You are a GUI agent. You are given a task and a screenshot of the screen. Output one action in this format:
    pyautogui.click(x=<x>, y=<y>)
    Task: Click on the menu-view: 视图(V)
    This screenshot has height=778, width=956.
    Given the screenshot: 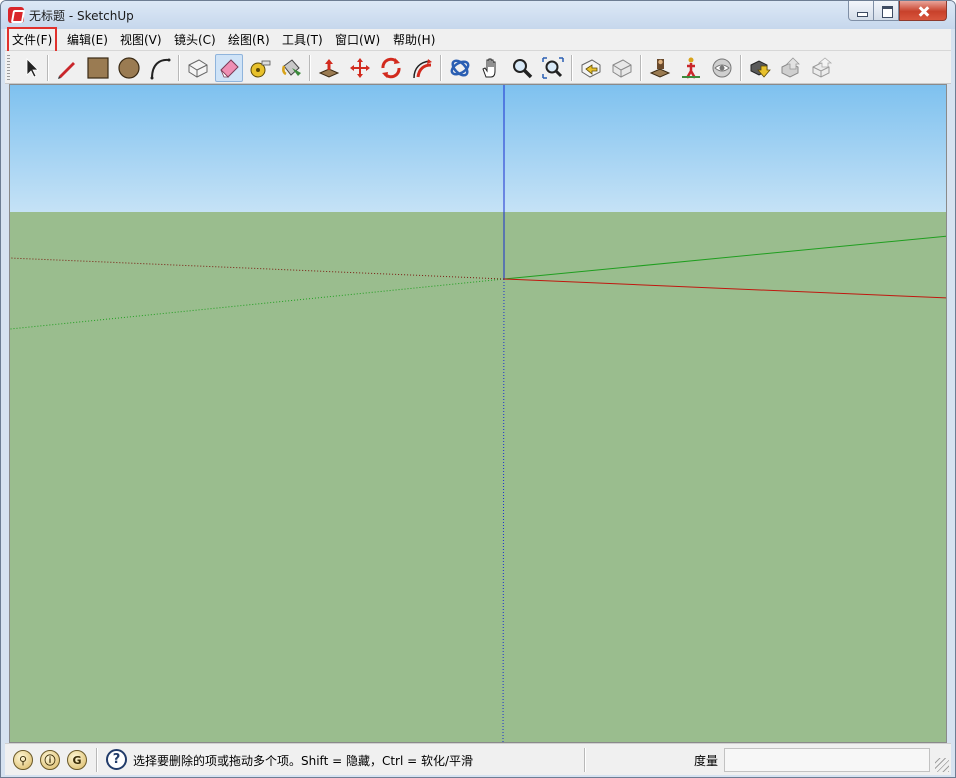 What is the action you would take?
    pyautogui.click(x=141, y=40)
    